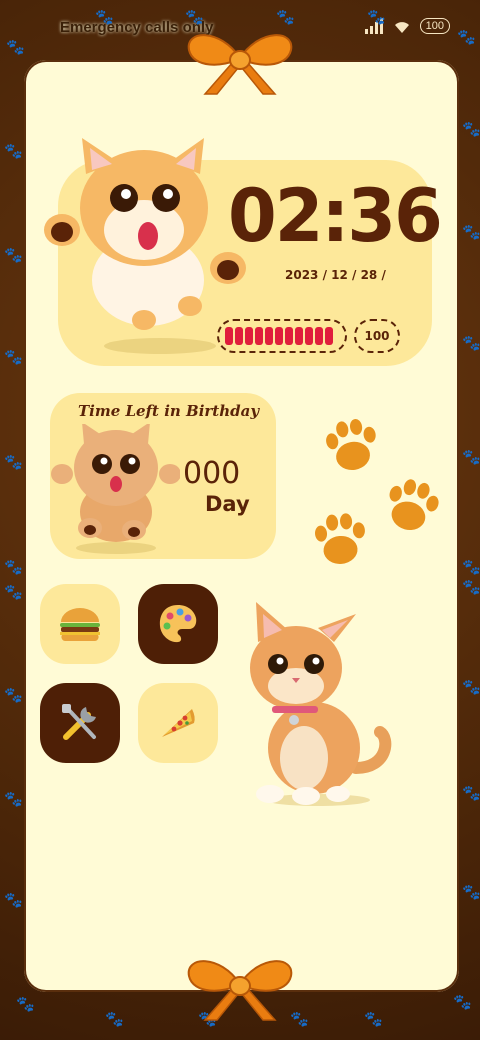 This screenshot has width=480, height=1040. Describe the element at coordinates (169, 411) in the screenshot. I see `birthday-title: Time Left in Birthday` at that location.